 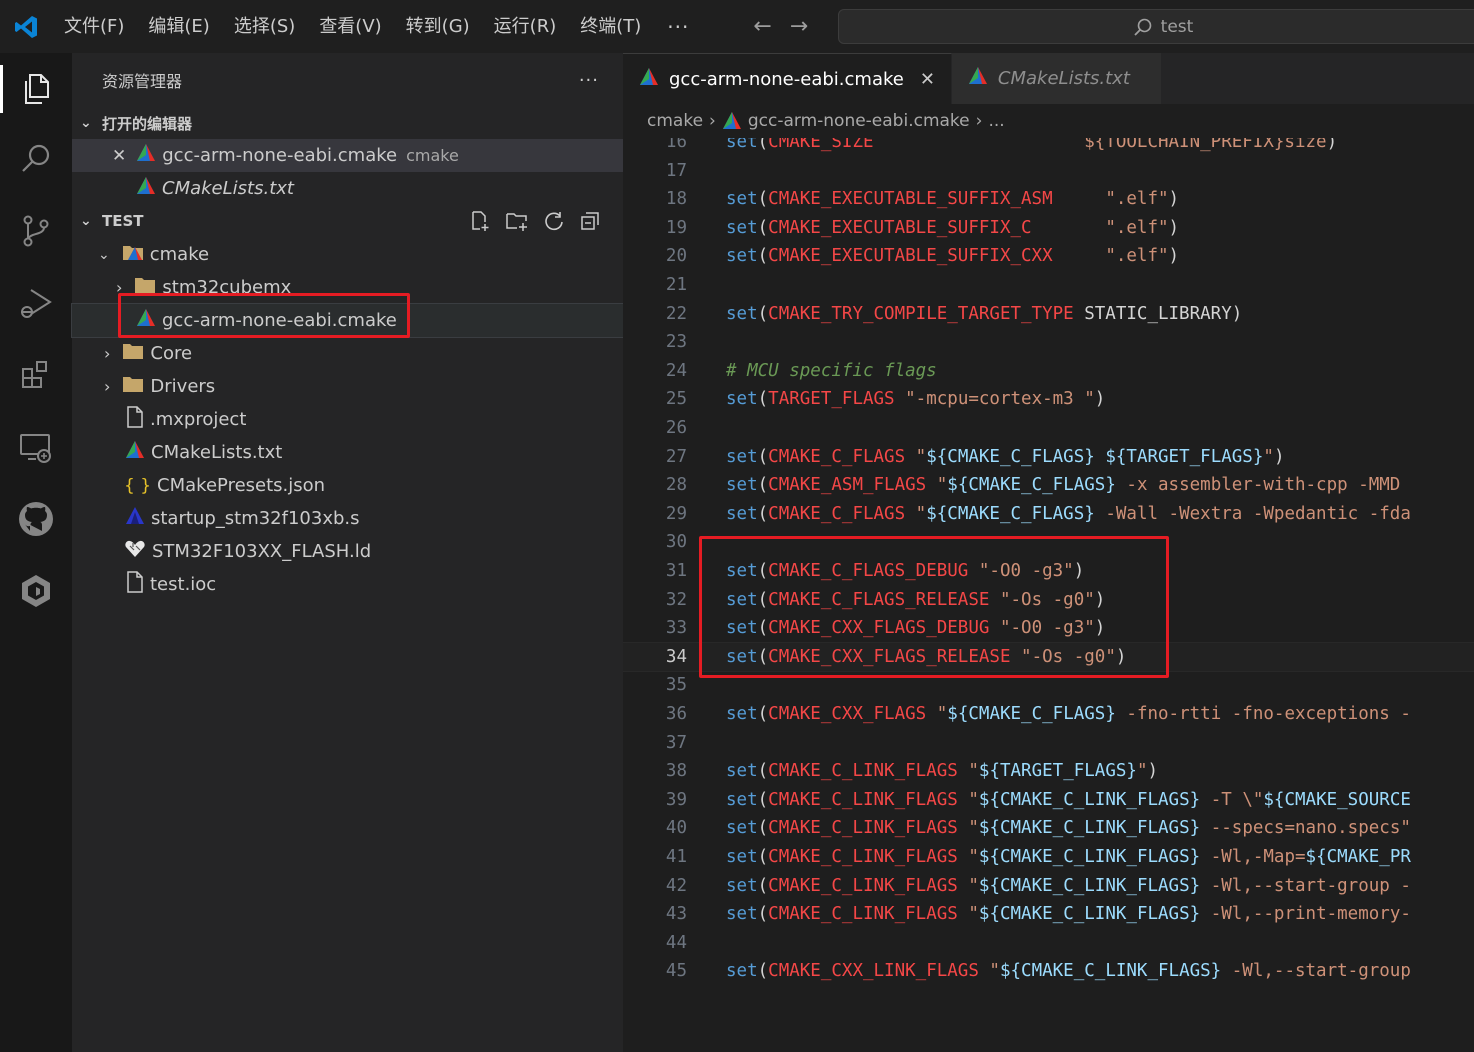 I want to click on forward-arrow-icon: →, so click(x=799, y=26).